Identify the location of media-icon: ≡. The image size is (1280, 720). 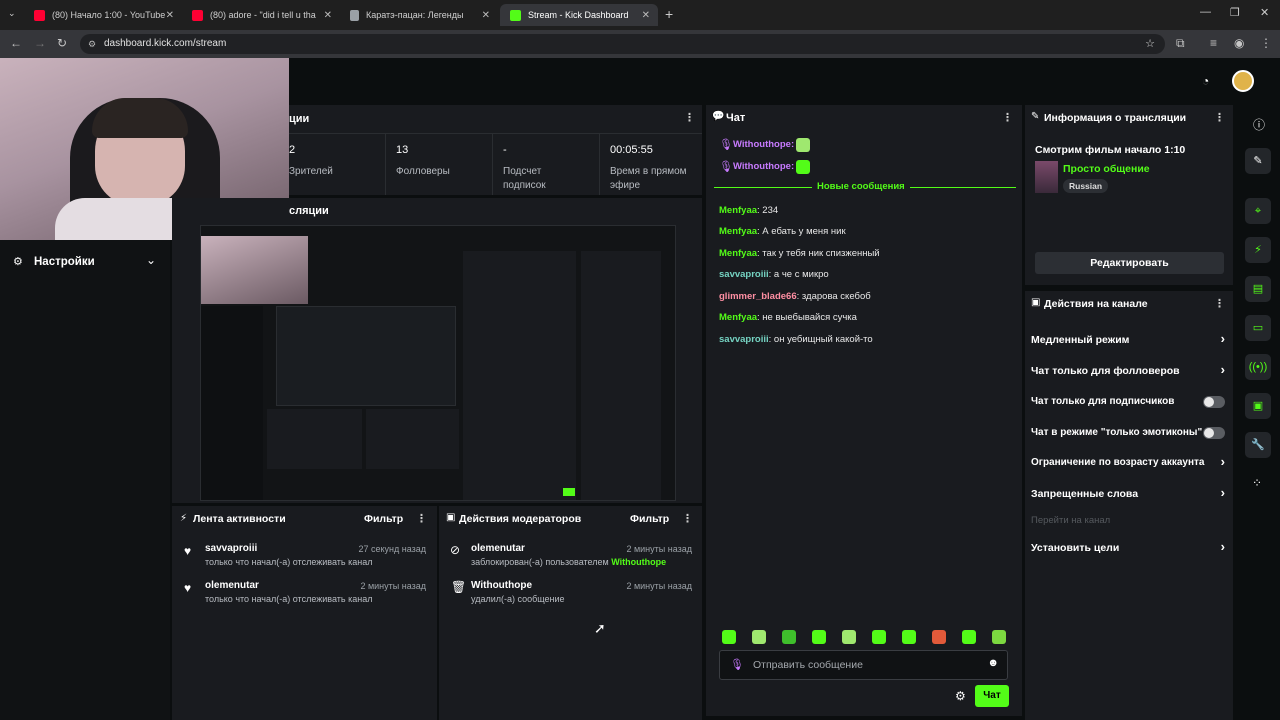
(1213, 43).